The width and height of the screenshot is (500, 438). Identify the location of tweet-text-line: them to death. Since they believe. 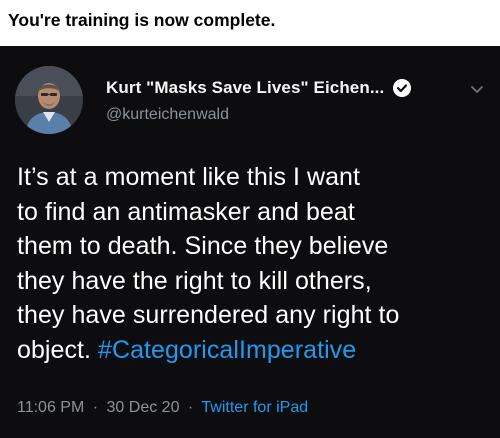
(203, 246).